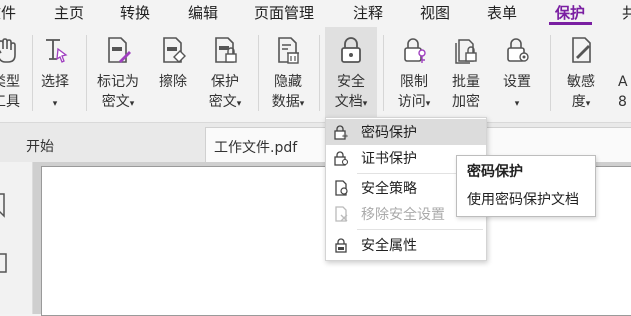 Image resolution: width=631 pixels, height=316 pixels. What do you see at coordinates (288, 50) in the screenshot?
I see `trash-doc-icon` at bounding box center [288, 50].